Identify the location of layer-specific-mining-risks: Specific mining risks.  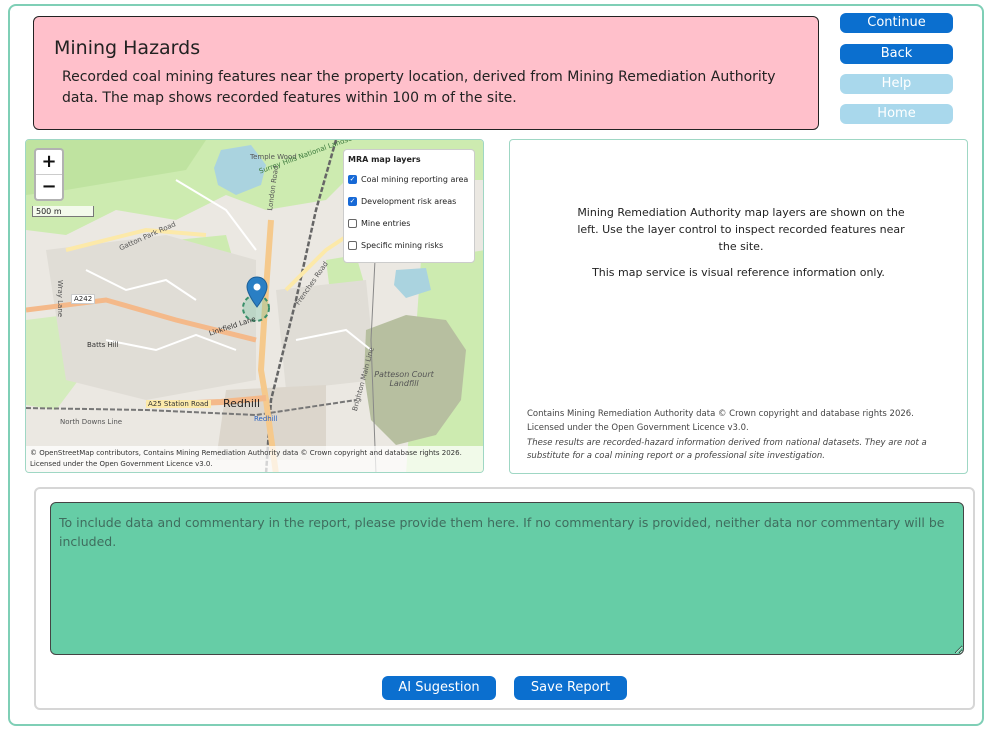
(411, 245).